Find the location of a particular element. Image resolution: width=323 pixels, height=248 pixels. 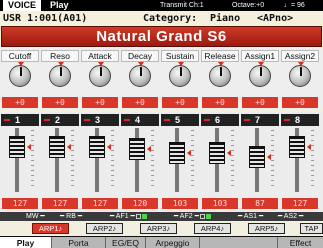

slider-number: 4 is located at coordinates (138, 120).